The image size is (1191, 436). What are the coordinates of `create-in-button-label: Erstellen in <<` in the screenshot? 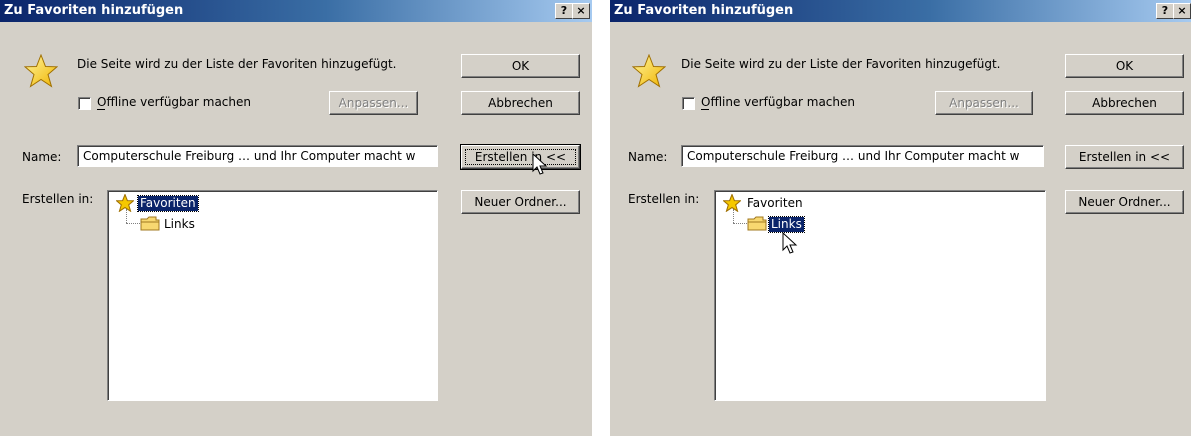 It's located at (520, 157).